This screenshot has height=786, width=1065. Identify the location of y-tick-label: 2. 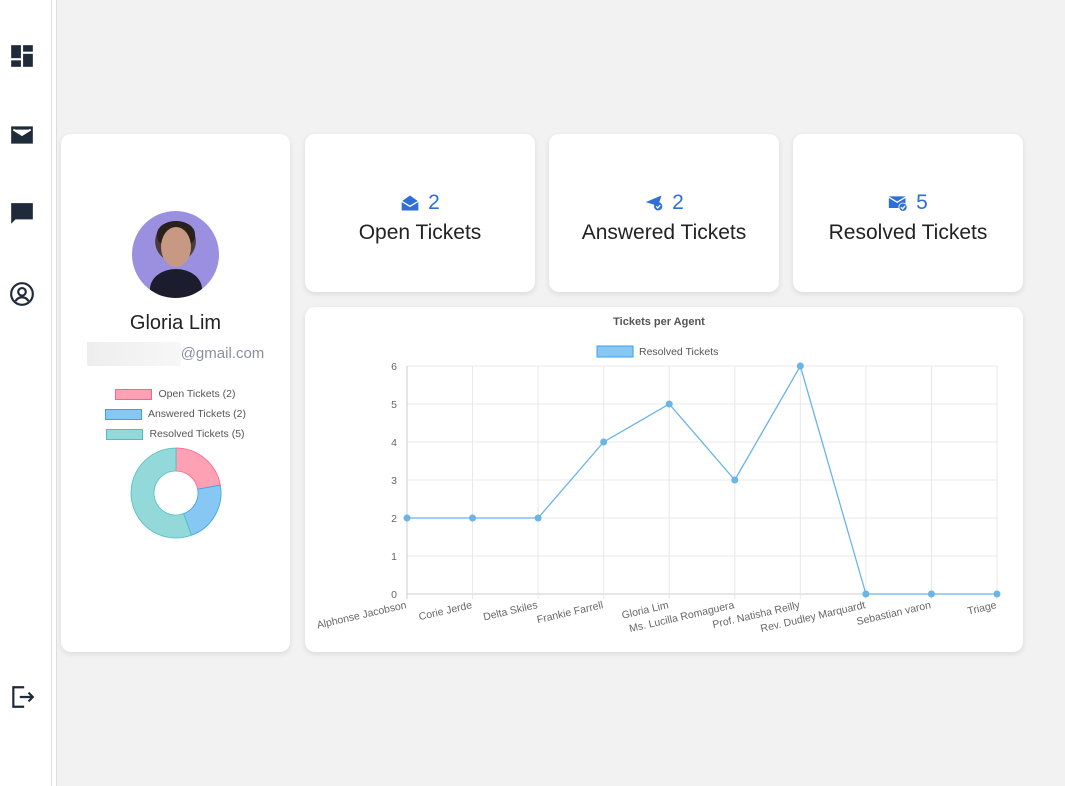
(394, 519).